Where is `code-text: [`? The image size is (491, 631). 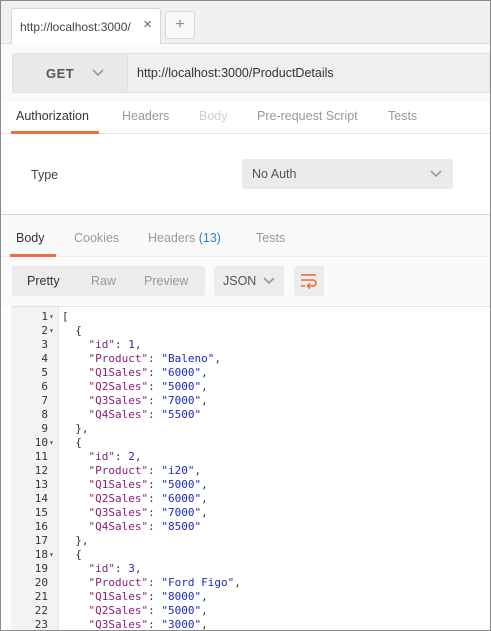 code-text: [ is located at coordinates (65, 316).